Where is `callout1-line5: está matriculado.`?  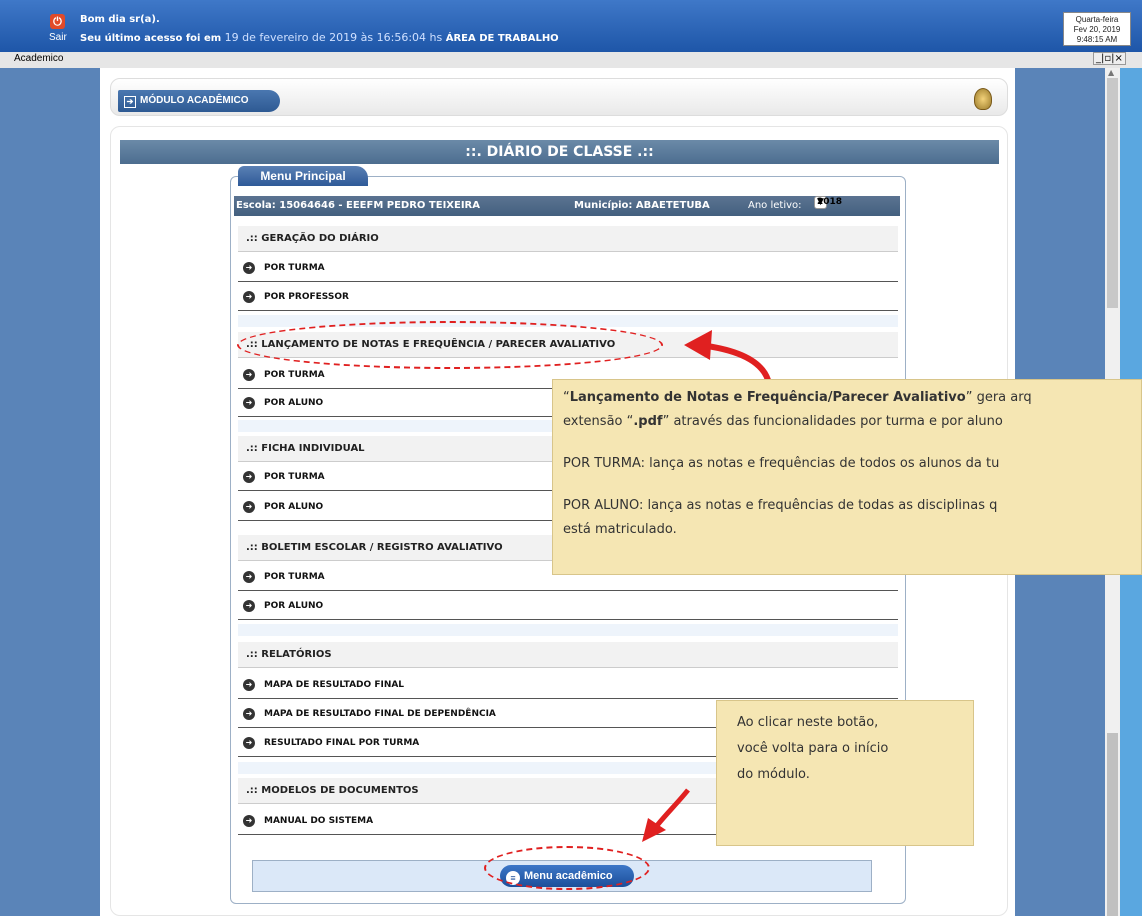 callout1-line5: está matriculado. is located at coordinates (620, 529).